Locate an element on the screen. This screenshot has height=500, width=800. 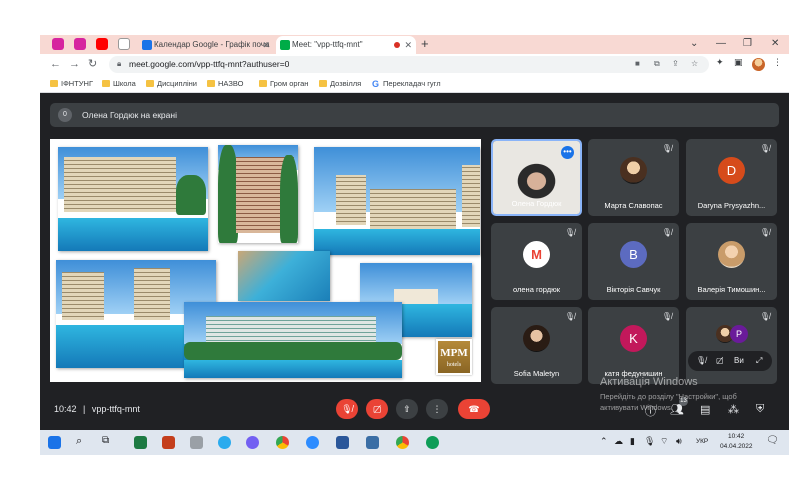
youtube-icon is located at coordinates (102, 44).